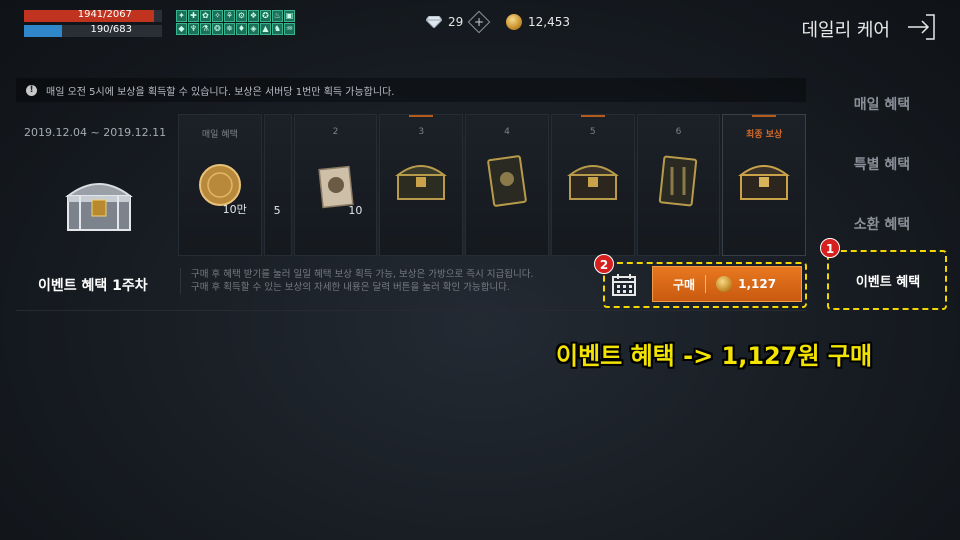  I want to click on step-badge-2: 2, so click(604, 264).